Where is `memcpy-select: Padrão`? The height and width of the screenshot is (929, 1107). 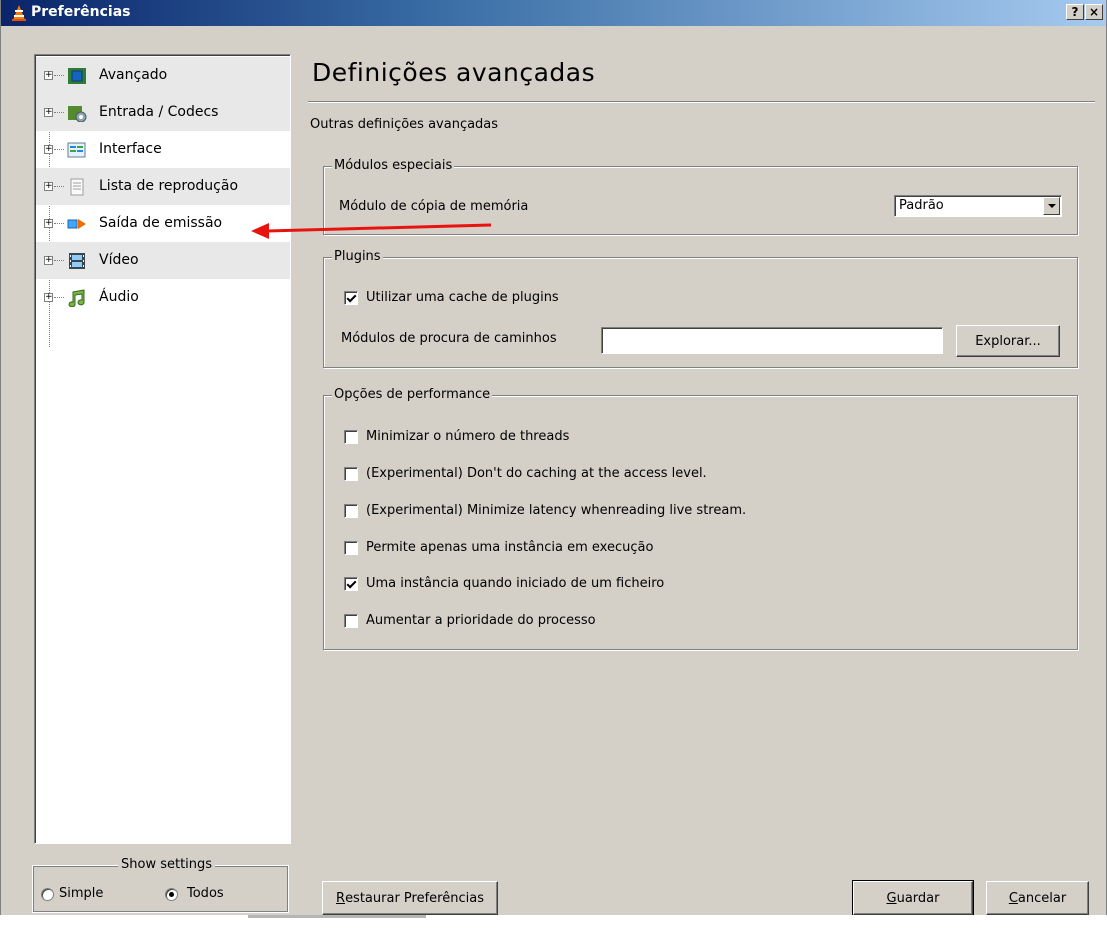
memcpy-select: Padrão is located at coordinates (978, 206).